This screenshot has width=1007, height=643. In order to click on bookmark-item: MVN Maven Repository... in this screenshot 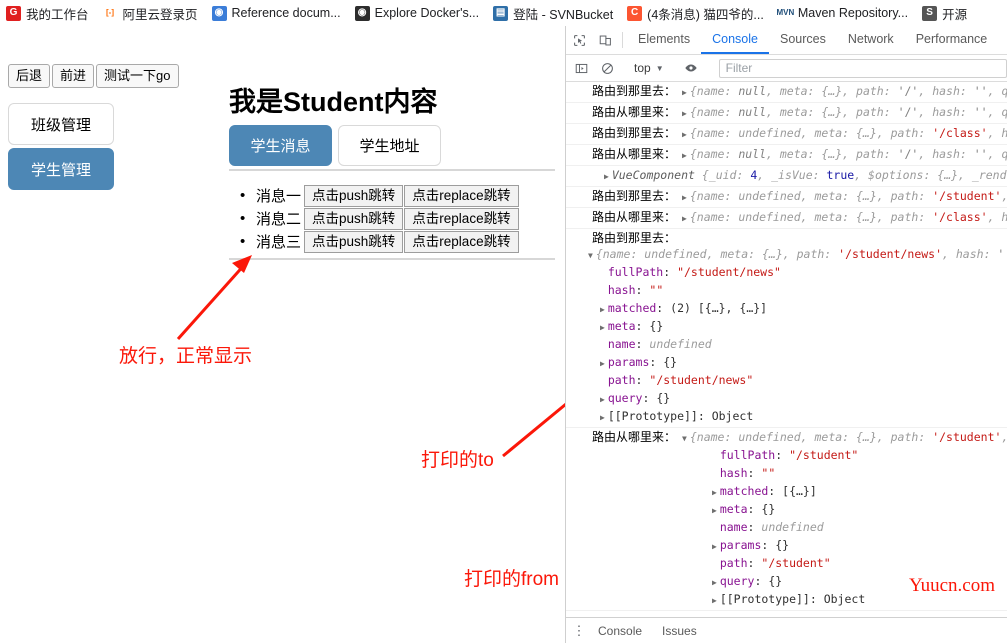, I will do `click(842, 13)`.